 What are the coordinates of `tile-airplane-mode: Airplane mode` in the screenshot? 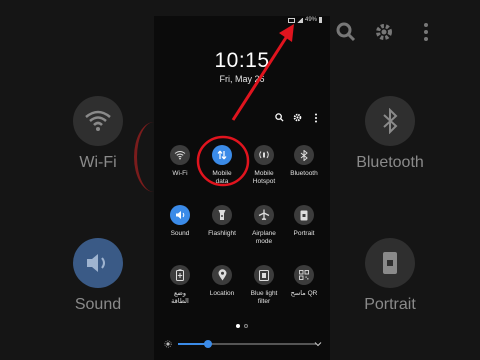 It's located at (264, 225).